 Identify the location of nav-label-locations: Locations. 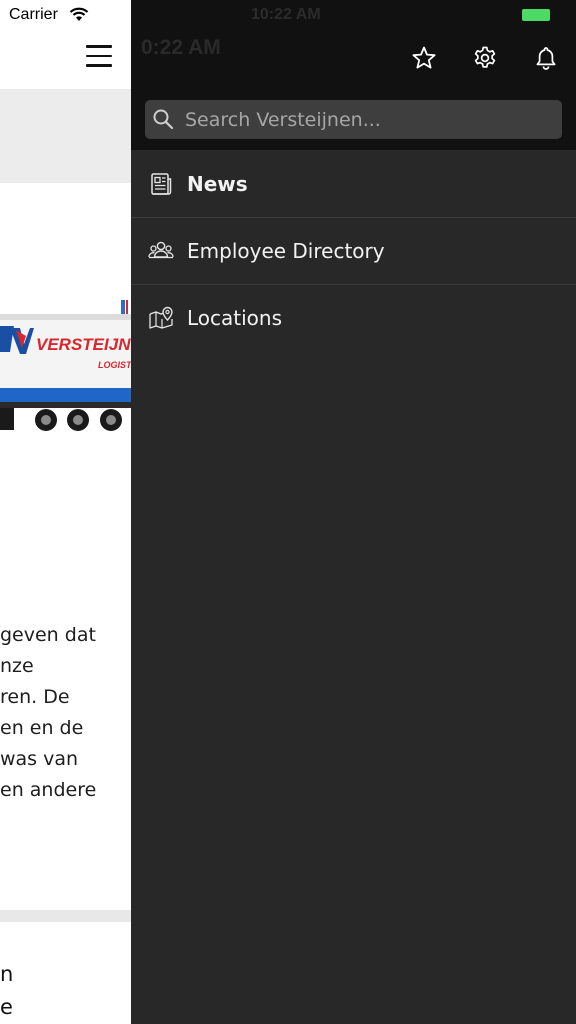
(235, 318).